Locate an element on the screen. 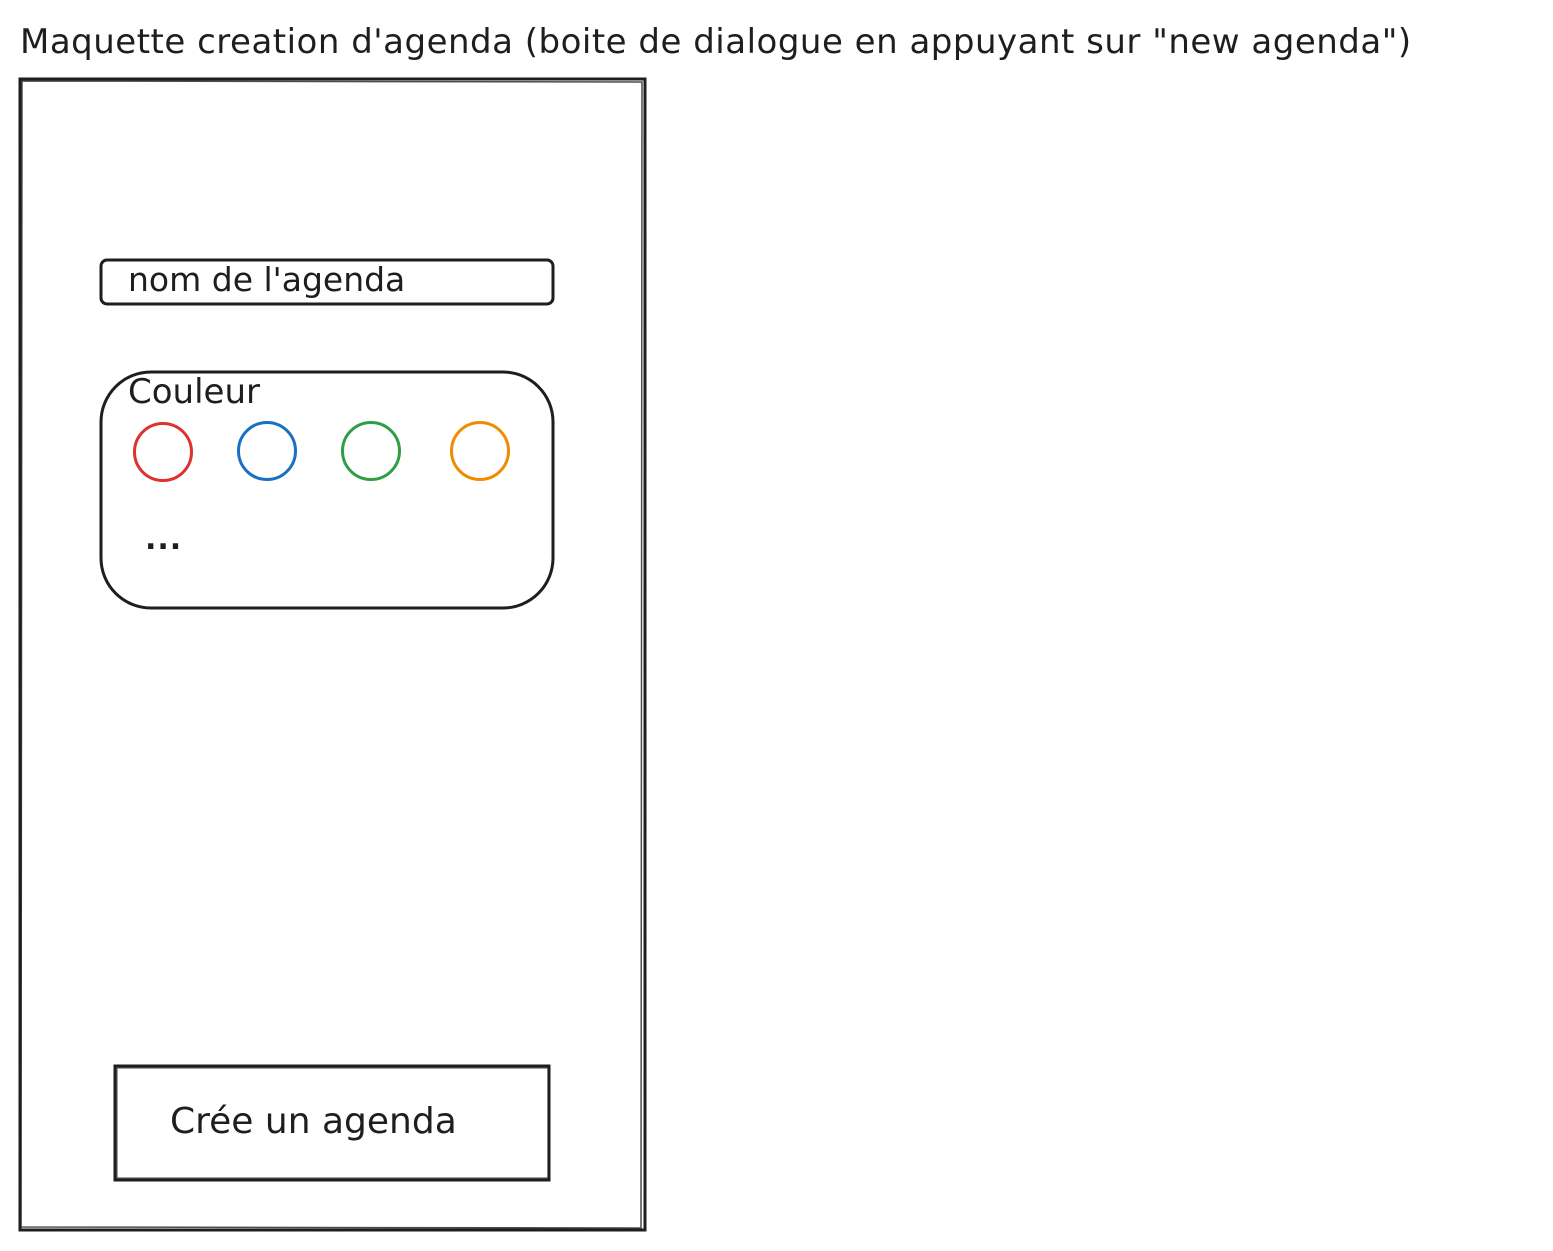 The height and width of the screenshot is (1251, 1553). agenda-name-placeholder: nom de l'agenda is located at coordinates (267, 279).